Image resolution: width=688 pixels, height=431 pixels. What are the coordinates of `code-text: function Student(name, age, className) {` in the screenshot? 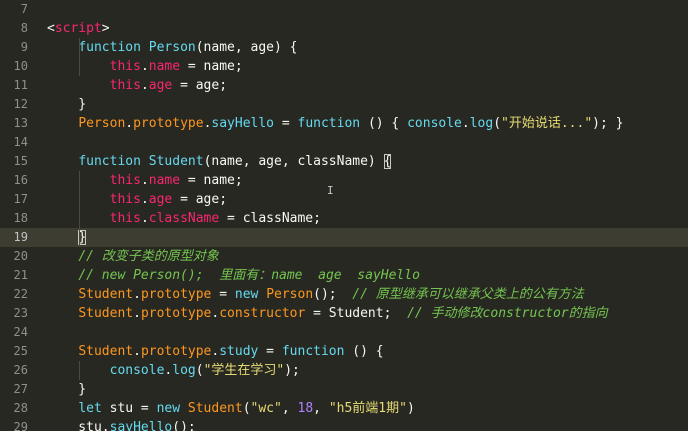 It's located at (219, 161).